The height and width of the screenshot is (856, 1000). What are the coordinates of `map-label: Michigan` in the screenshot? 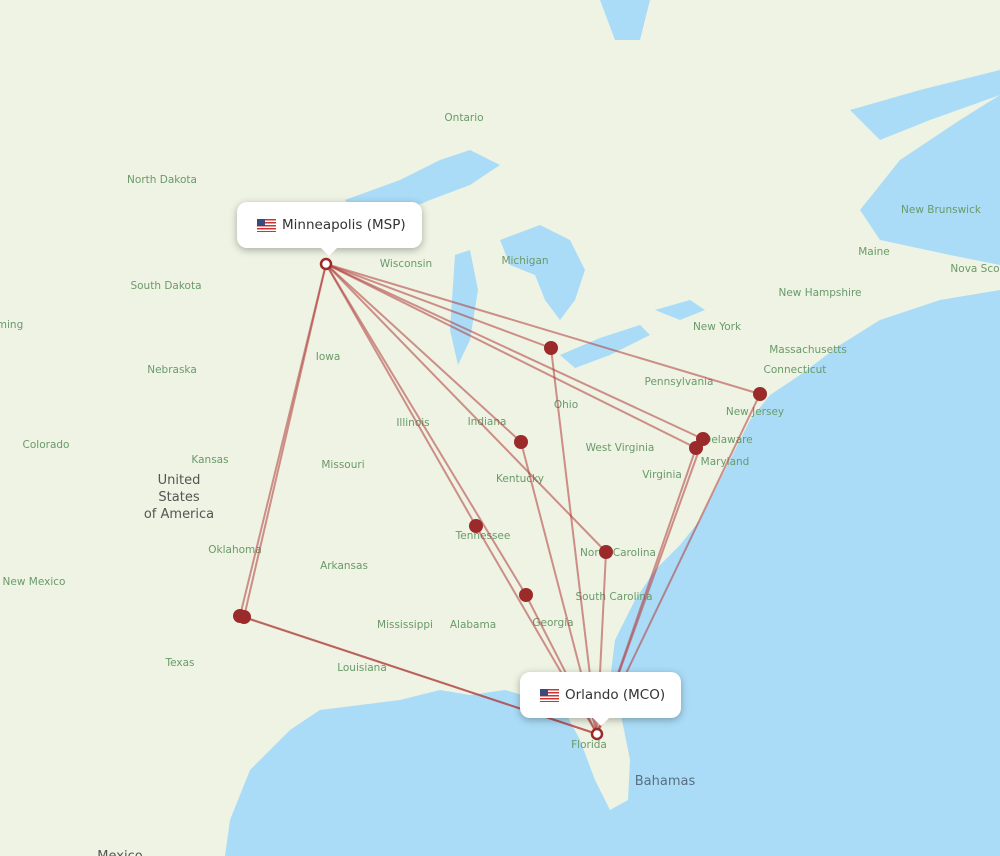 It's located at (524, 261).